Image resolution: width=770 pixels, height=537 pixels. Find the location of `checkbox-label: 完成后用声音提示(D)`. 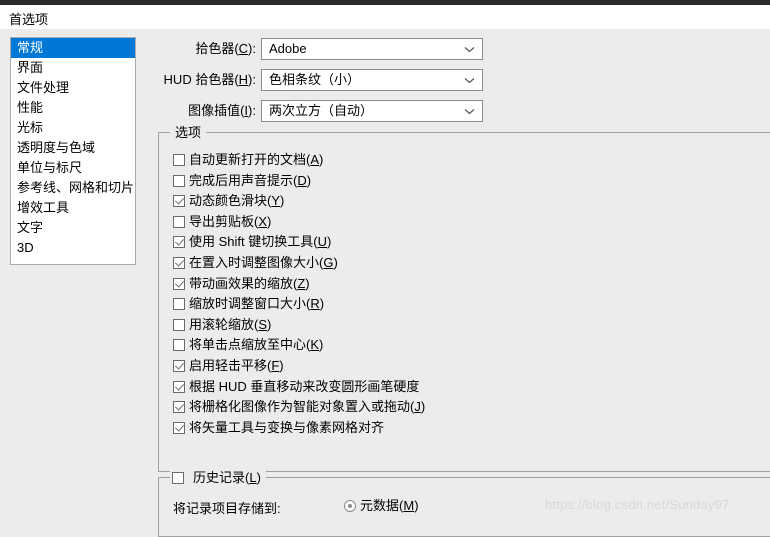

checkbox-label: 完成后用声音提示(D) is located at coordinates (250, 181).